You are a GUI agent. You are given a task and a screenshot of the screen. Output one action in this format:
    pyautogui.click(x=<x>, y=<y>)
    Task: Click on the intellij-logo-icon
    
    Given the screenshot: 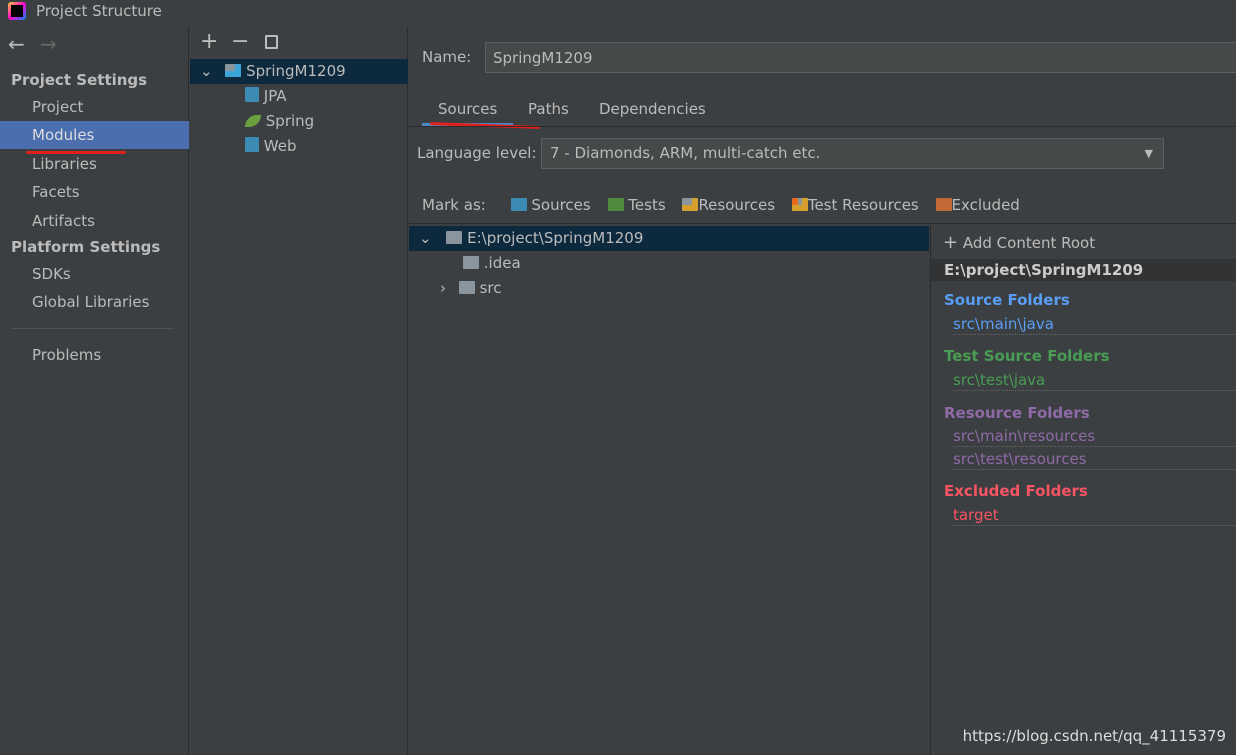 What is the action you would take?
    pyautogui.click(x=17, y=11)
    